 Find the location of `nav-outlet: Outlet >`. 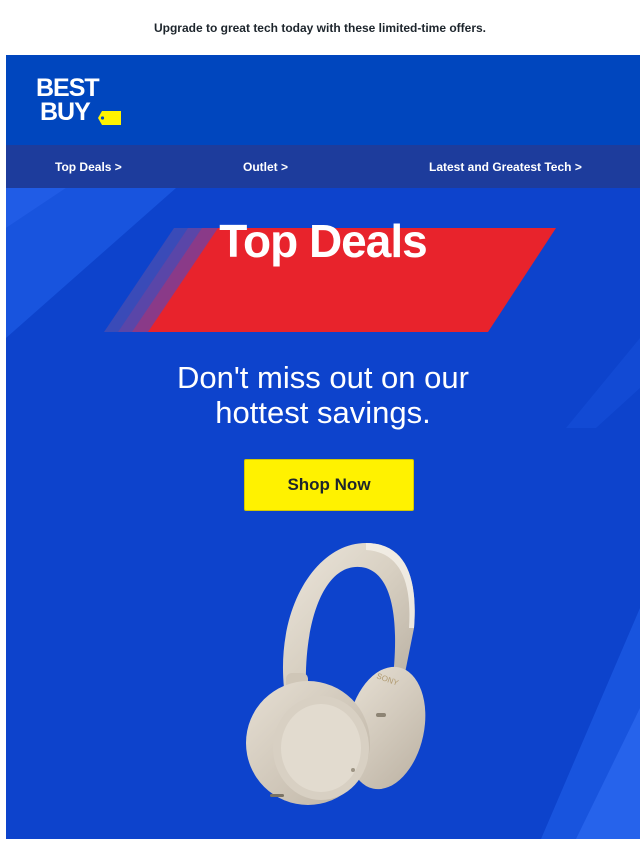

nav-outlet: Outlet > is located at coordinates (265, 167).